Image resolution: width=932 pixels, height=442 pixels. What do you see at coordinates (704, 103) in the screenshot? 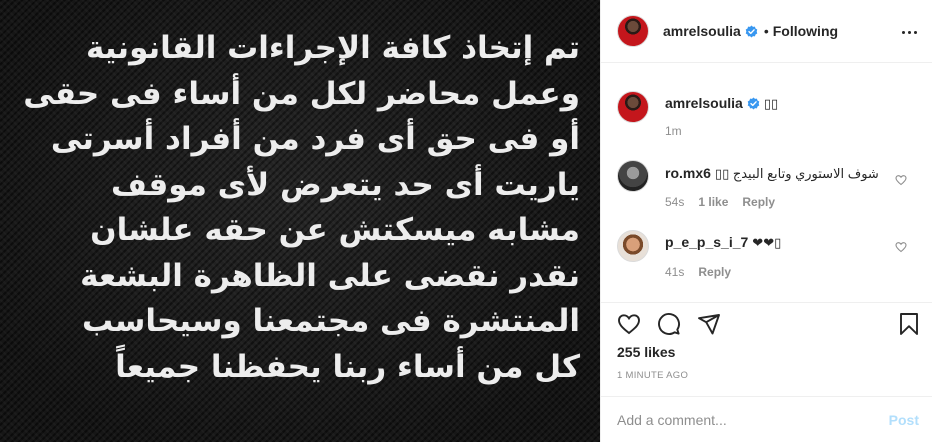
I see `caption-username: amrelsoulia` at bounding box center [704, 103].